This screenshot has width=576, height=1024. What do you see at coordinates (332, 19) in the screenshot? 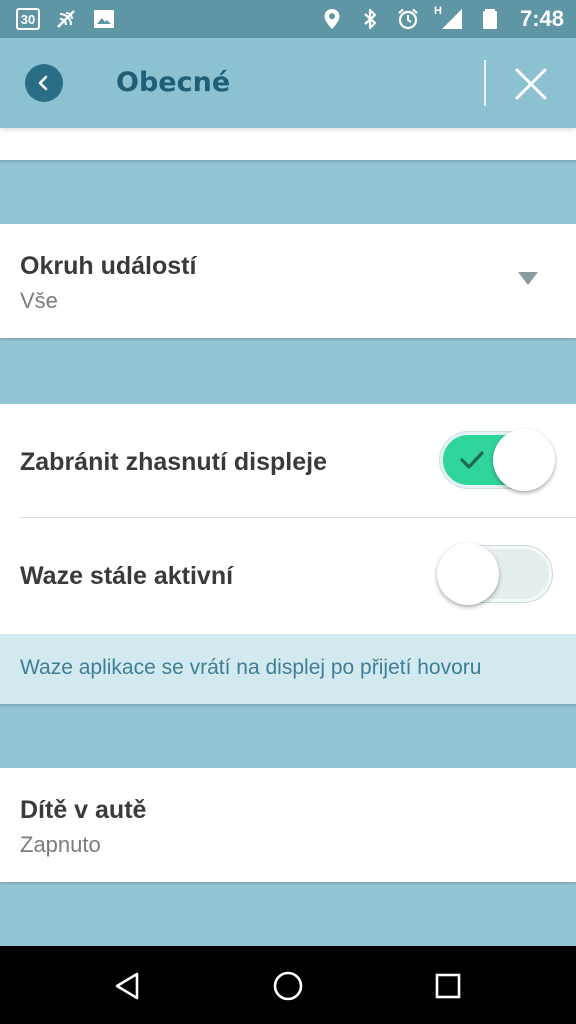
I see `location-icon` at bounding box center [332, 19].